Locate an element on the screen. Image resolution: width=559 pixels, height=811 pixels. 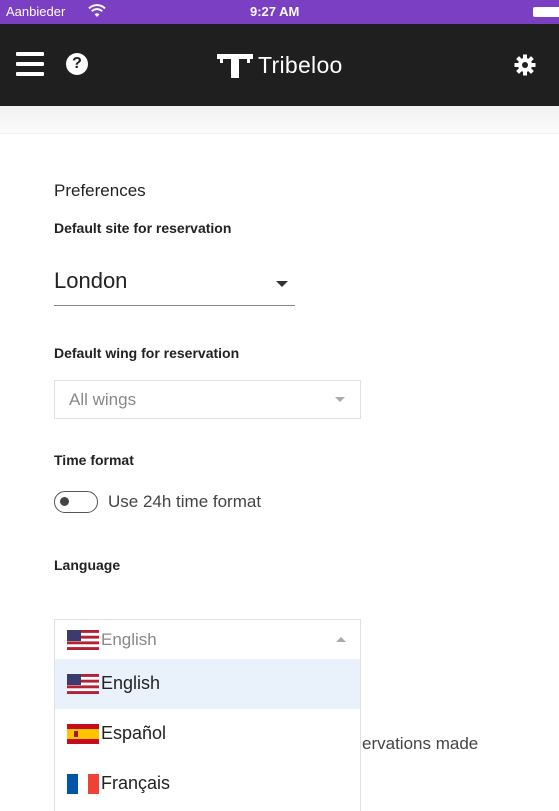
battery-icon is located at coordinates (546, 12).